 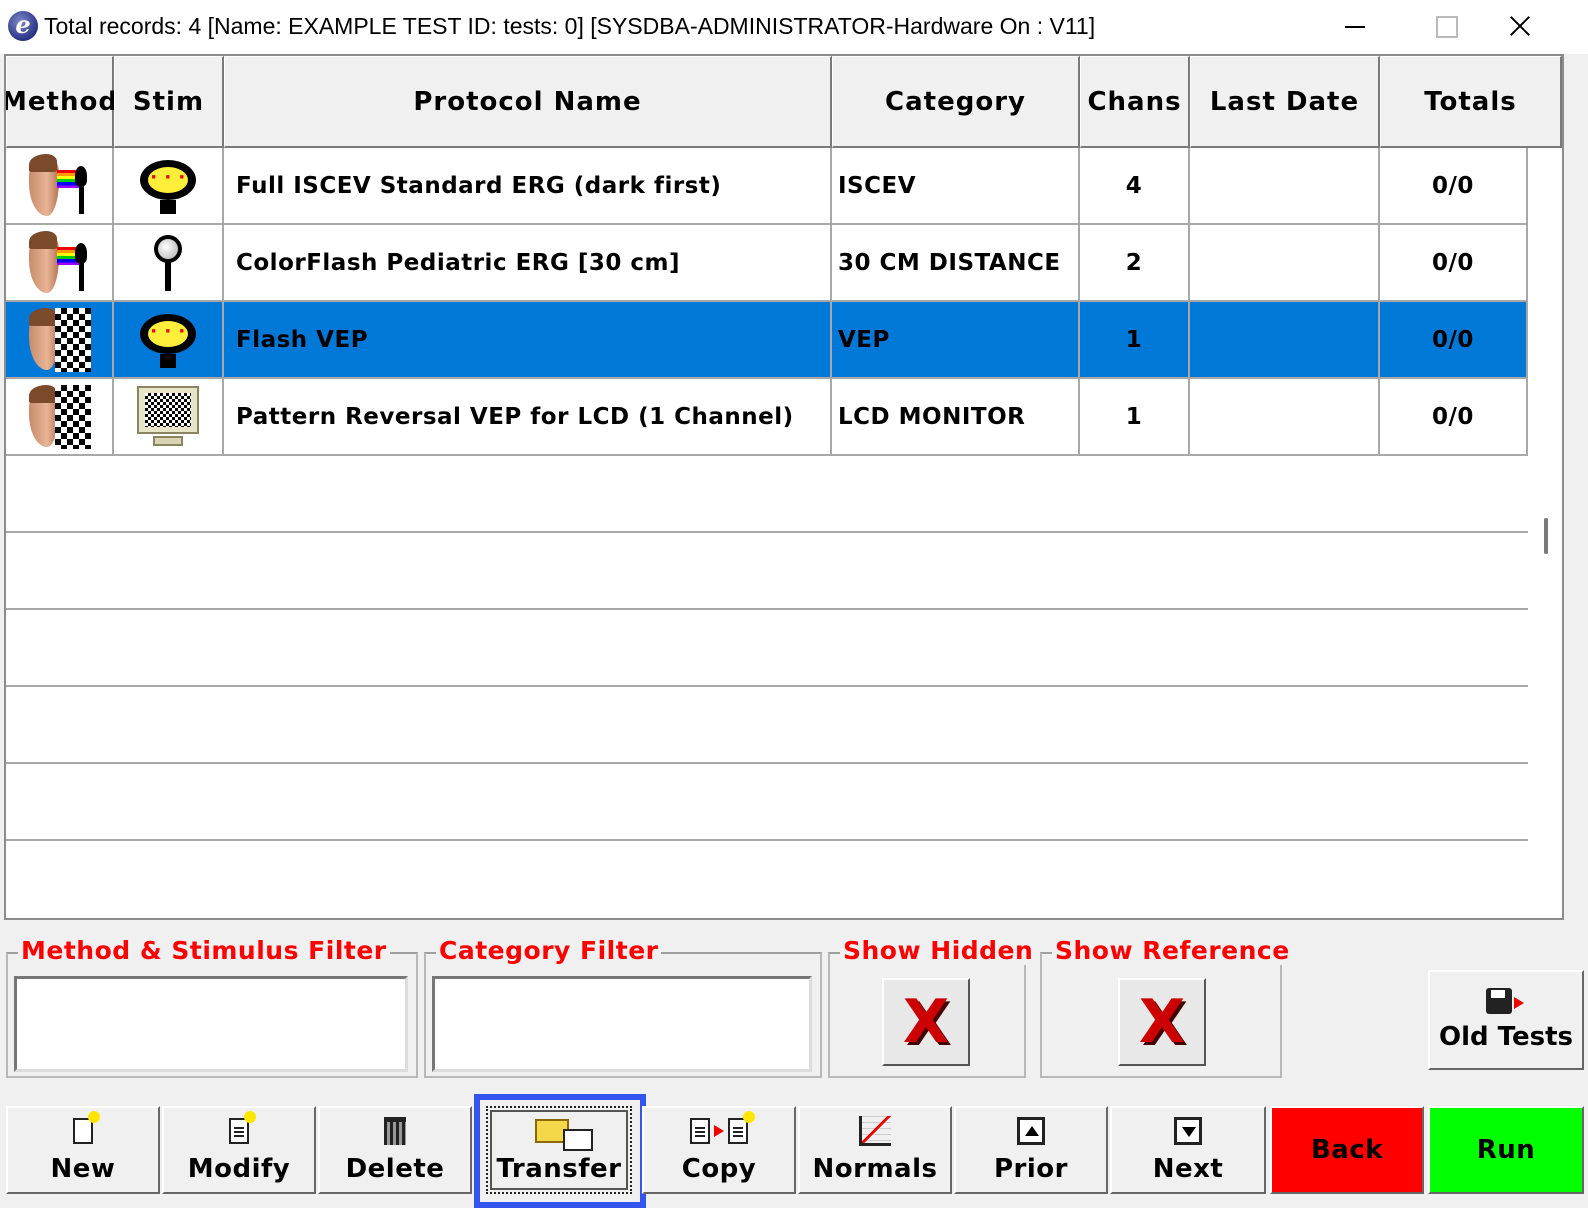 I want to click on handheld-probe-icon, so click(x=168, y=263).